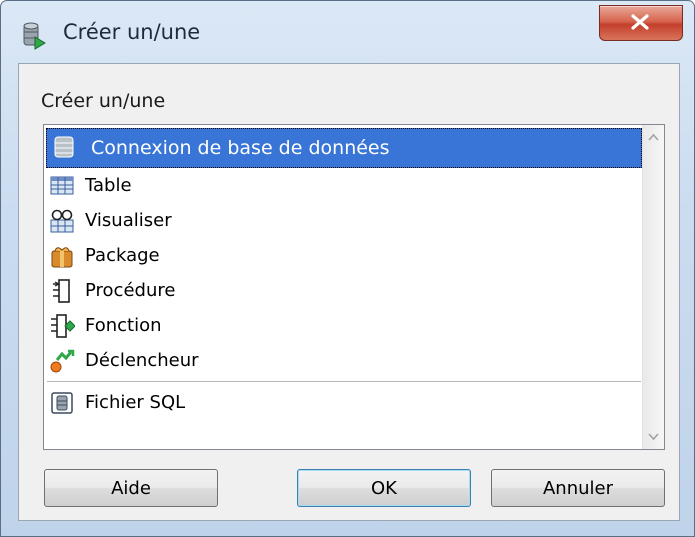  Describe the element at coordinates (344, 220) in the screenshot. I see `list-item-view: Visualiser` at that location.